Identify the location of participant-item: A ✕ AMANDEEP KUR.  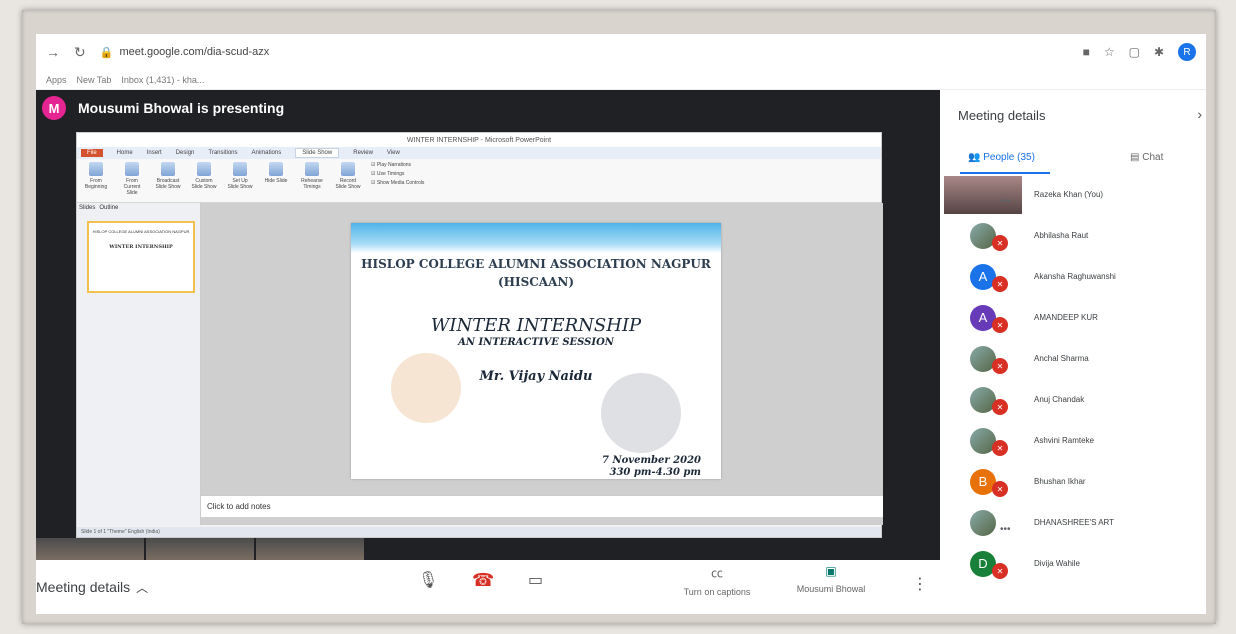
(1073, 317).